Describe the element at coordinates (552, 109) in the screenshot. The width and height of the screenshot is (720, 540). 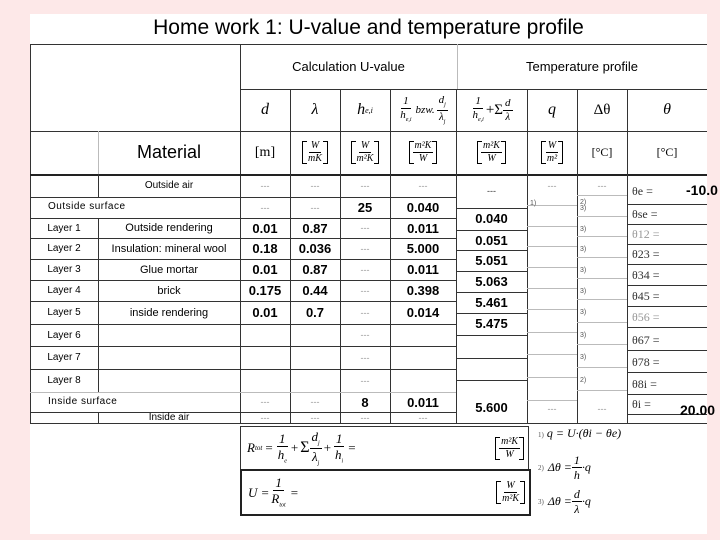
I see `col-header-q: q` at that location.